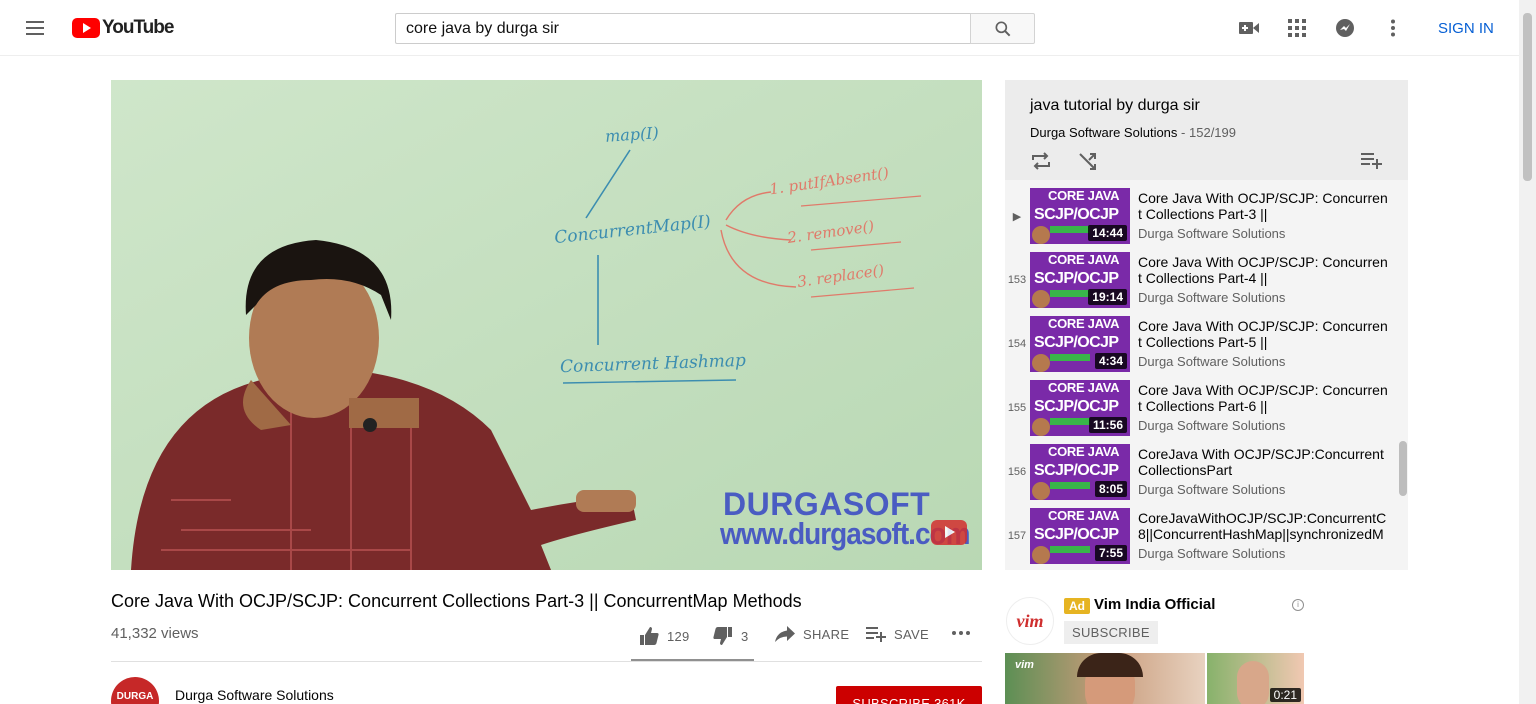 The image size is (1536, 704). Describe the element at coordinates (1041, 162) in the screenshot. I see `loop-icon` at that location.